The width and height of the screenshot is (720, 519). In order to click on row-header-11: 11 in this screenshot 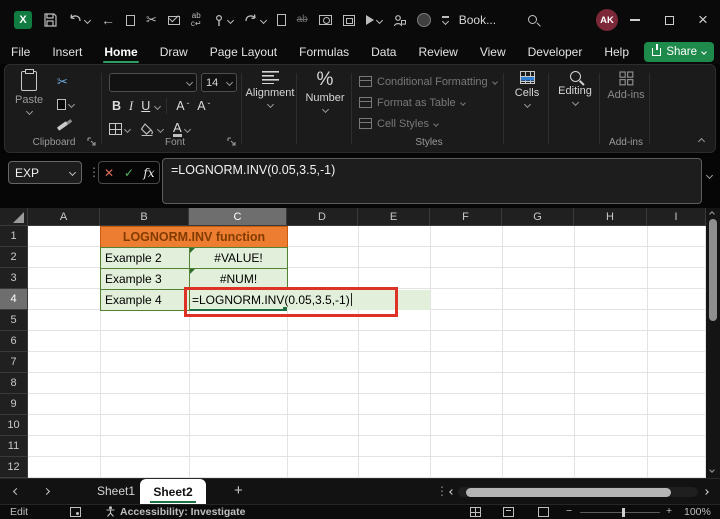, I will do `click(14, 446)`.